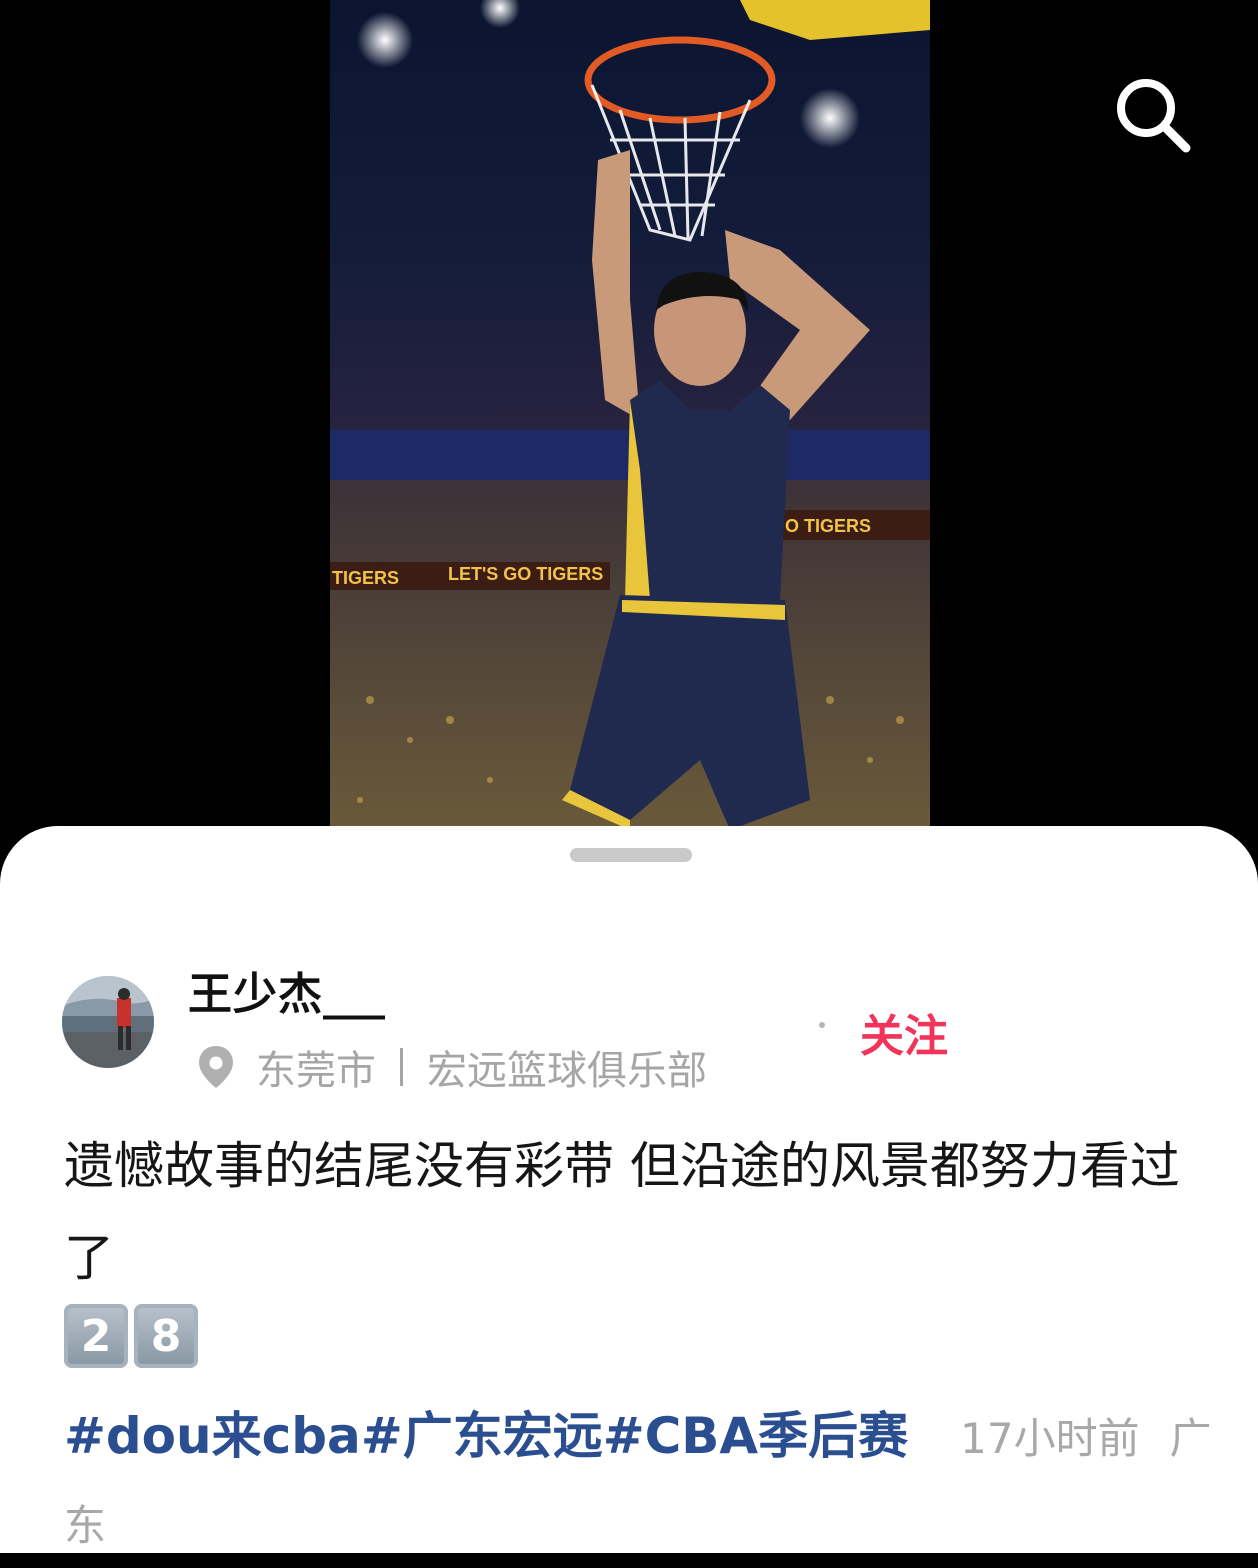 Image resolution: width=1258 pixels, height=1568 pixels. Describe the element at coordinates (631, 855) in the screenshot. I see `sheet-drag-handle` at that location.